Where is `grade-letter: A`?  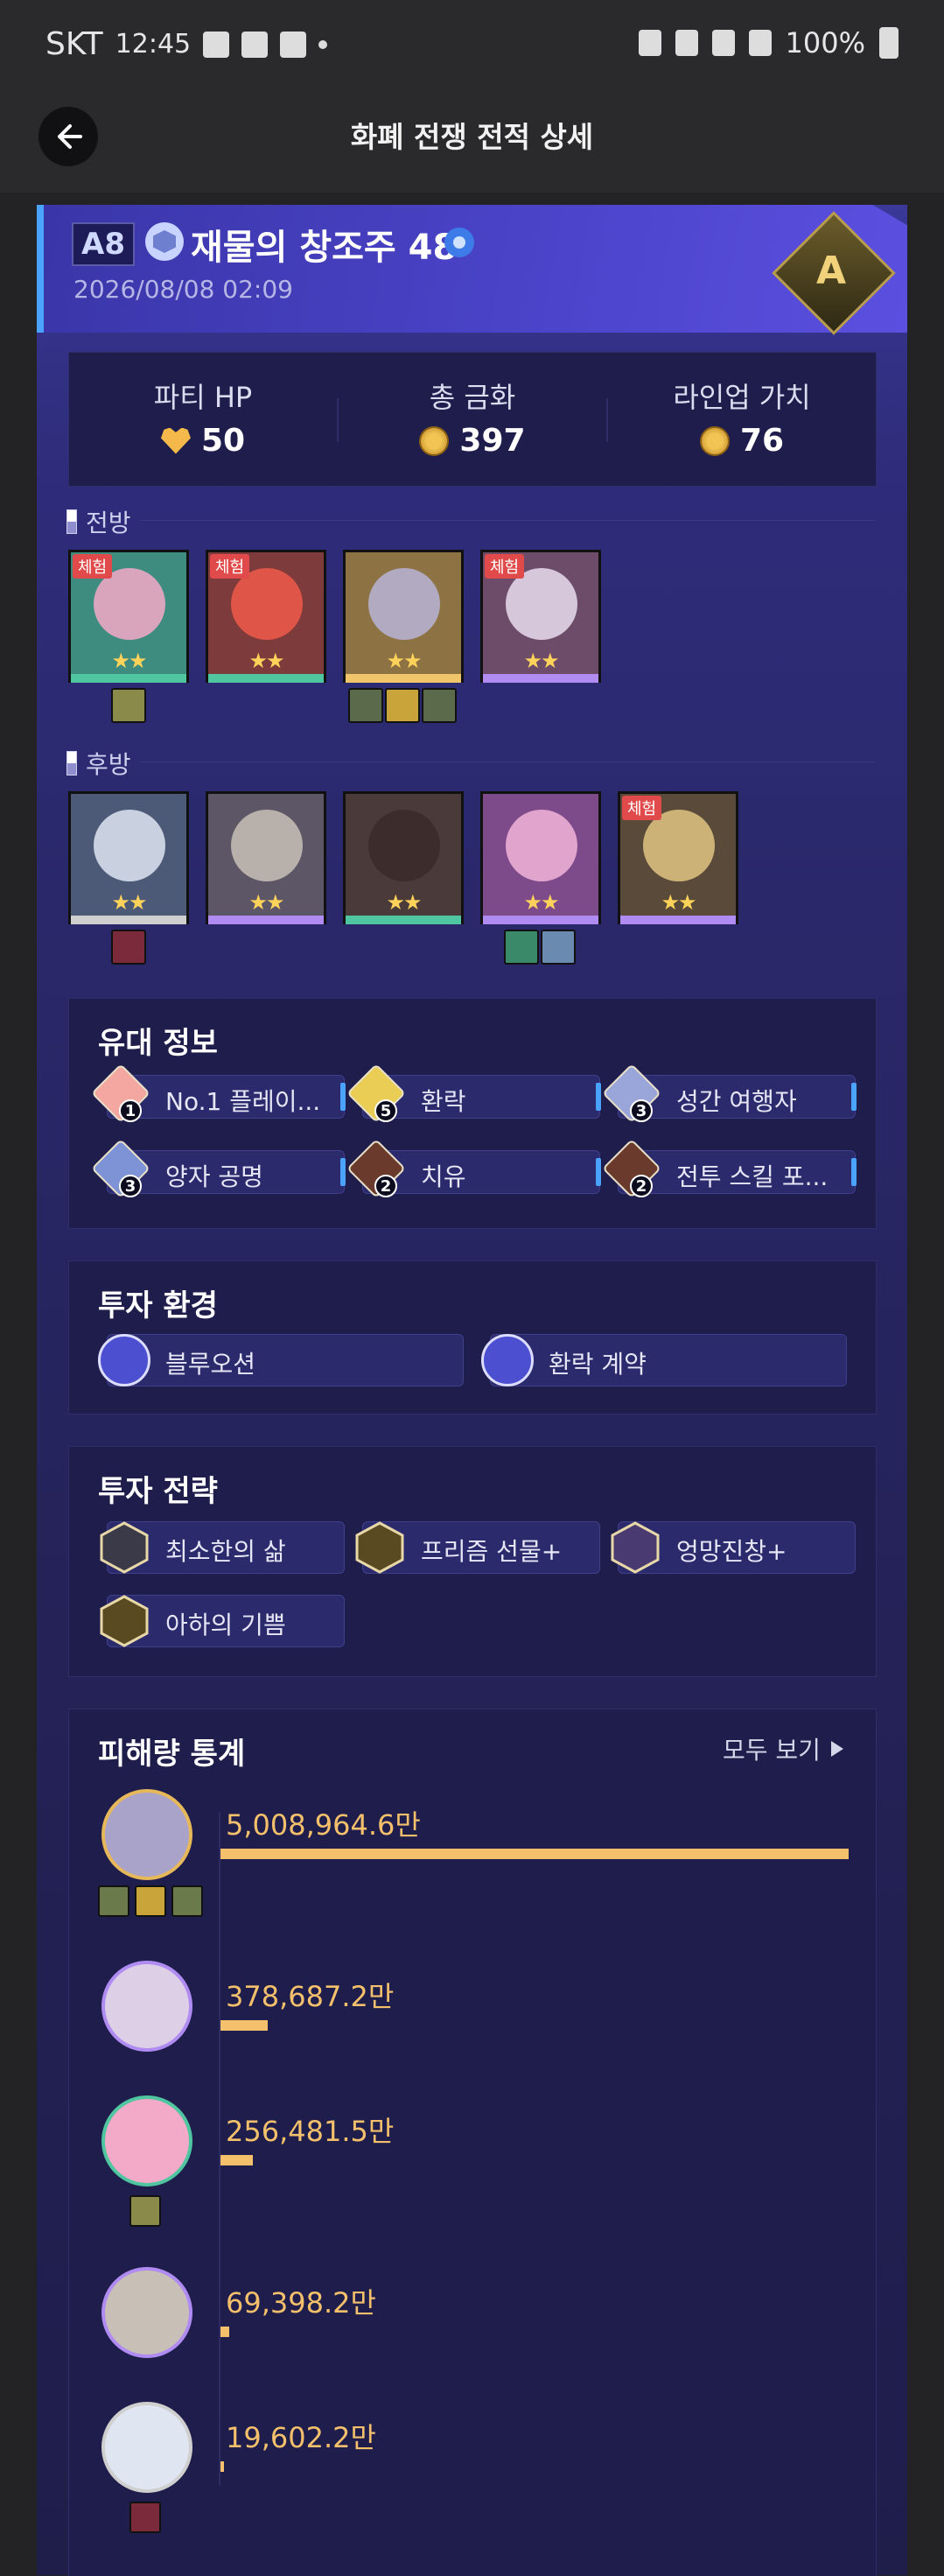
grade-letter: A is located at coordinates (831, 270).